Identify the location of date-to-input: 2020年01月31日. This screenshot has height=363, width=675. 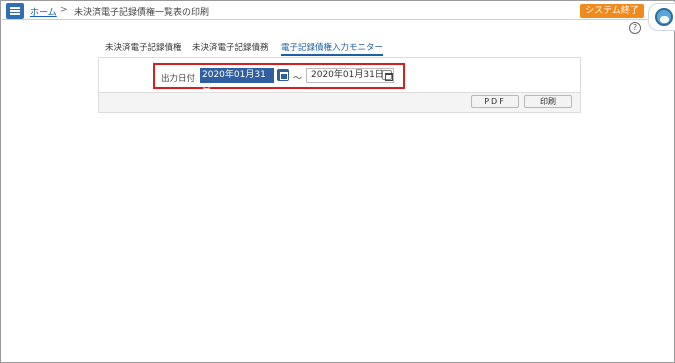
(350, 75).